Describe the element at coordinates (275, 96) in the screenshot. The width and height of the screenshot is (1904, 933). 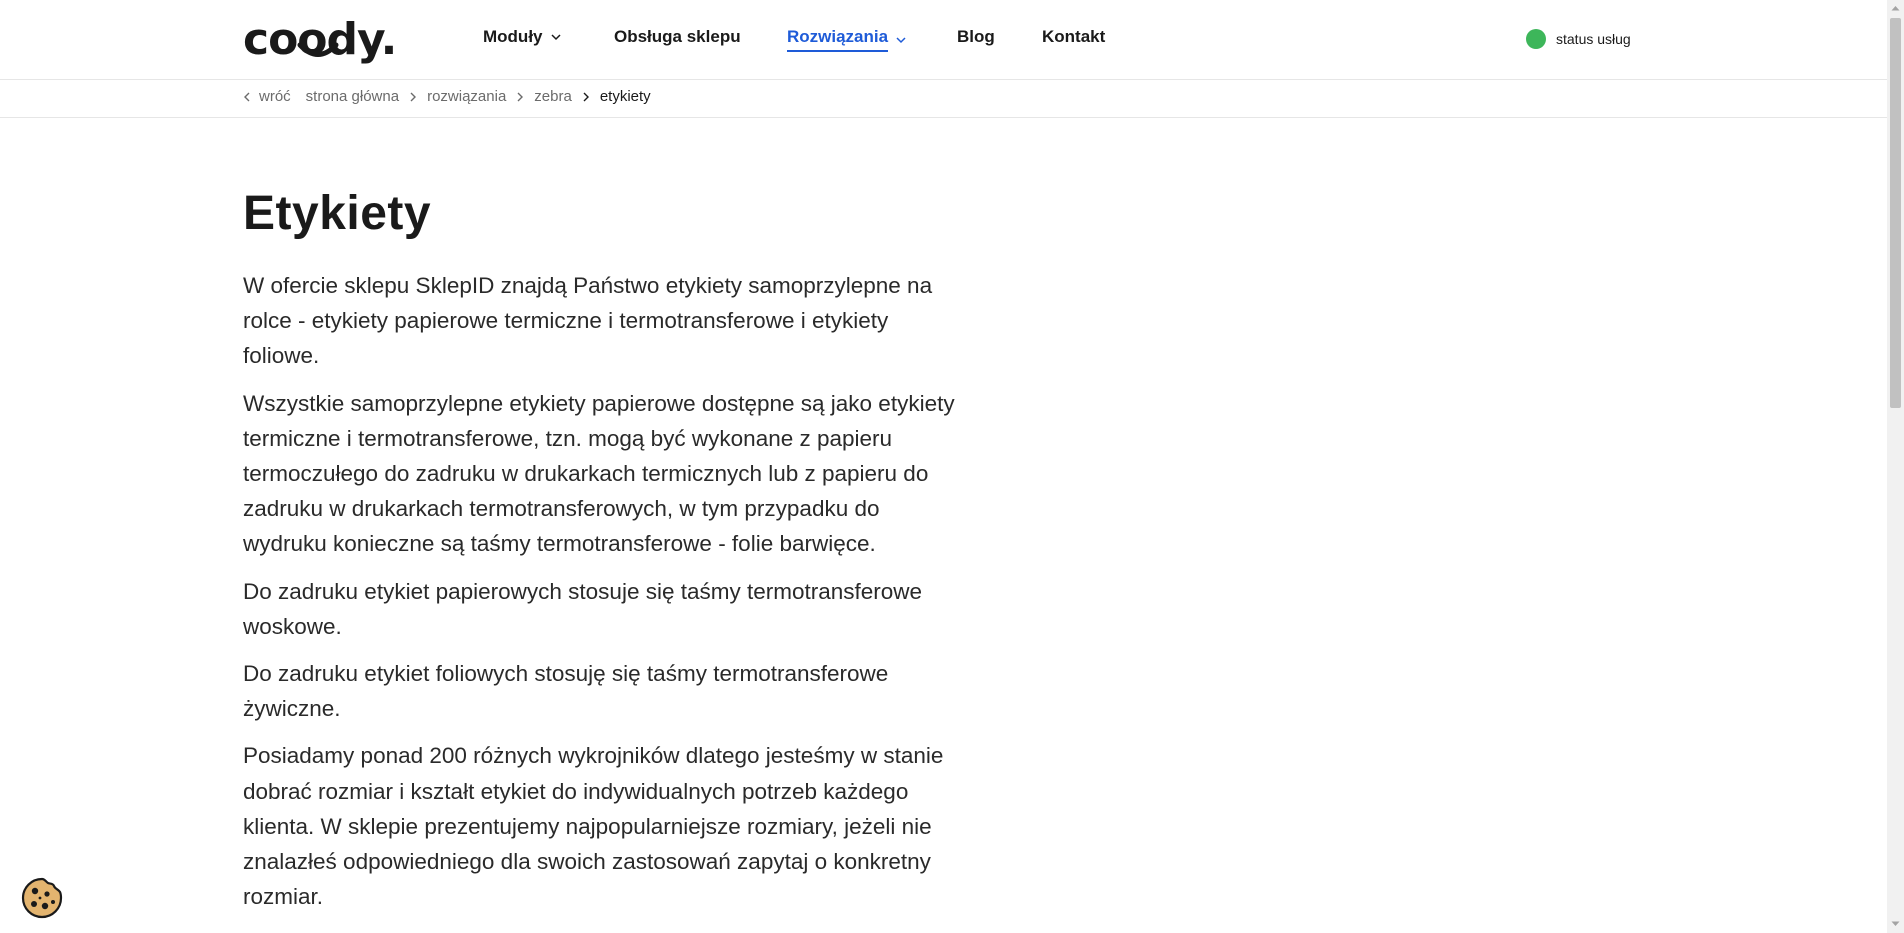
I see `back-label: wróć` at that location.